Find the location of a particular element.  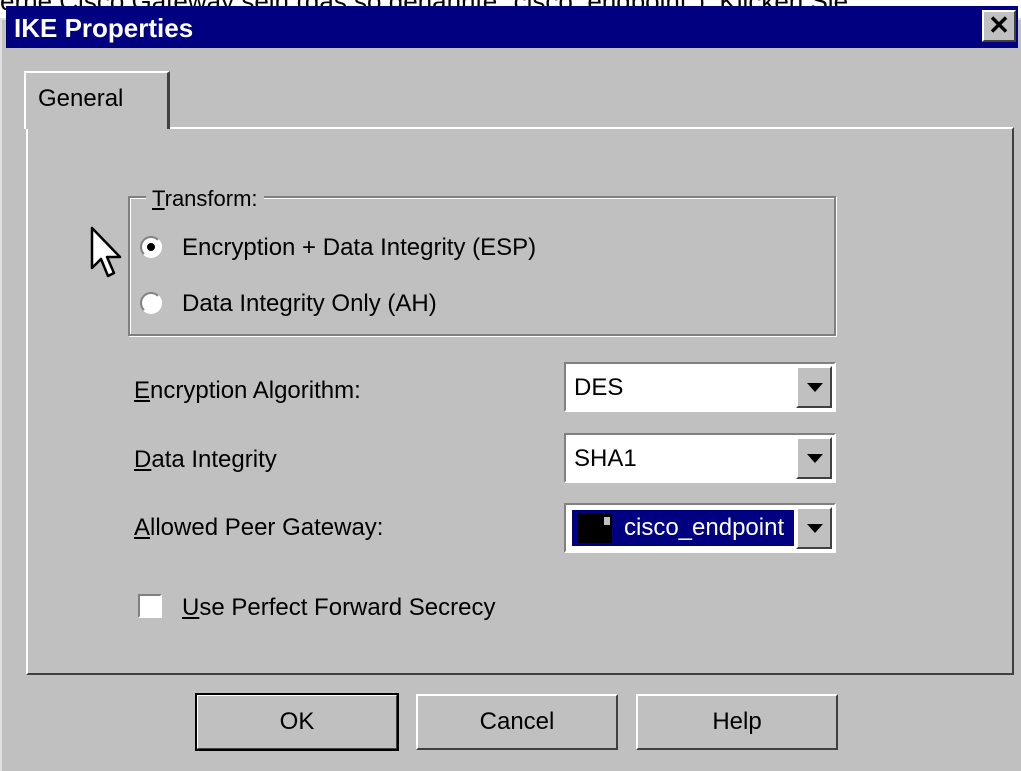

radio-esp is located at coordinates (151, 247).